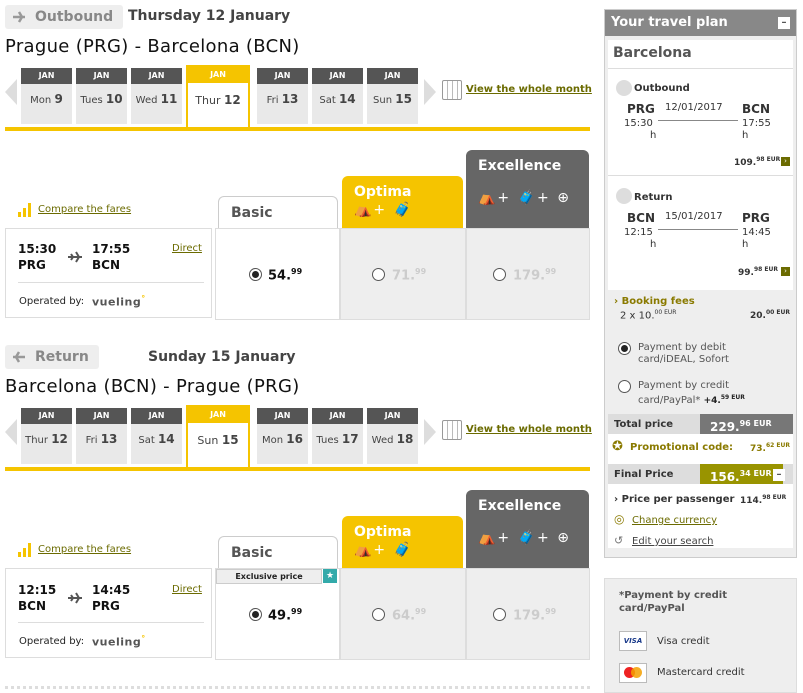 The height and width of the screenshot is (693, 803). What do you see at coordinates (187, 248) in the screenshot?
I see `outbound-direct-link: Direct` at bounding box center [187, 248].